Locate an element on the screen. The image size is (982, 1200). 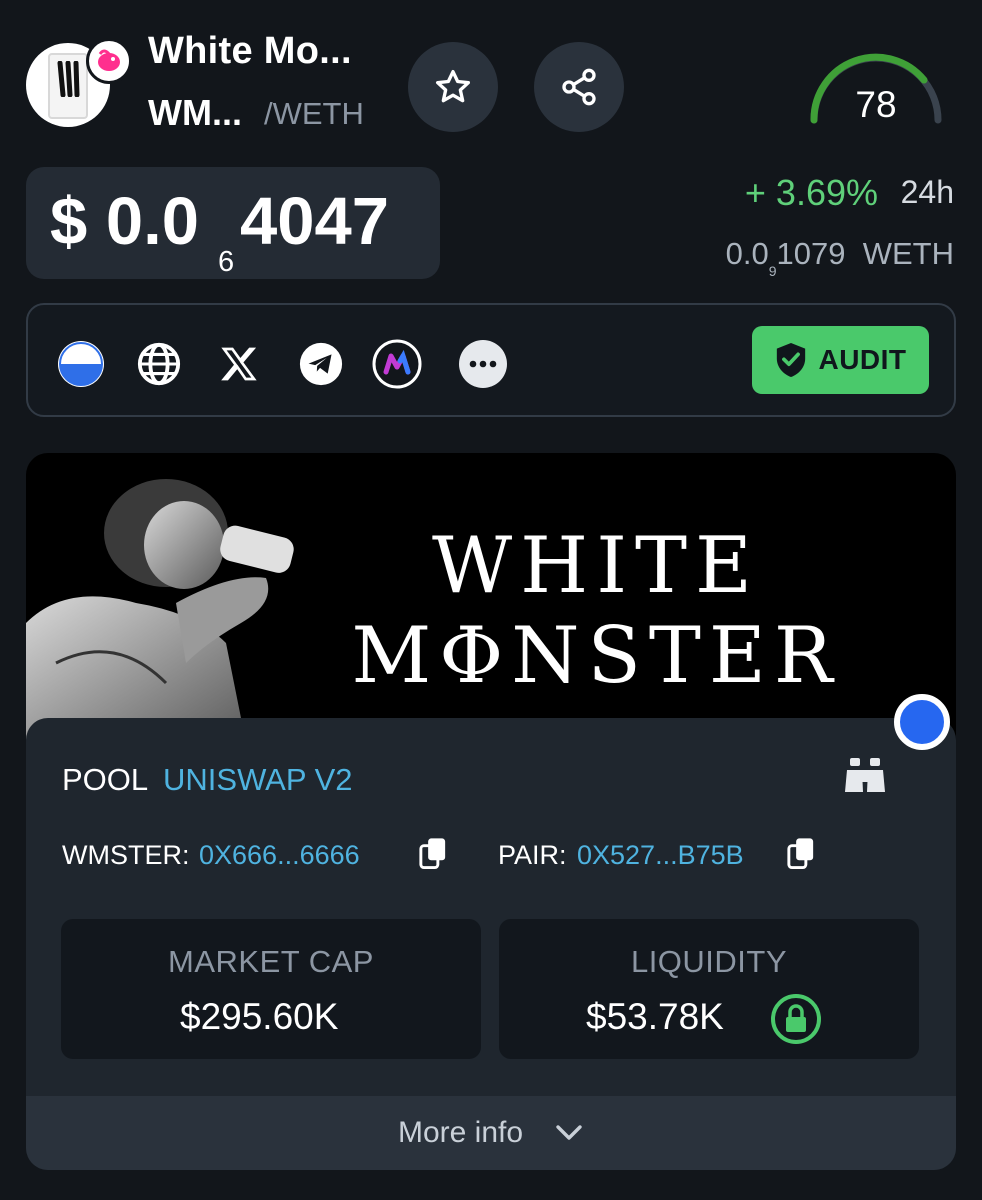
liquidity-value: $53.78K is located at coordinates (655, 1016).